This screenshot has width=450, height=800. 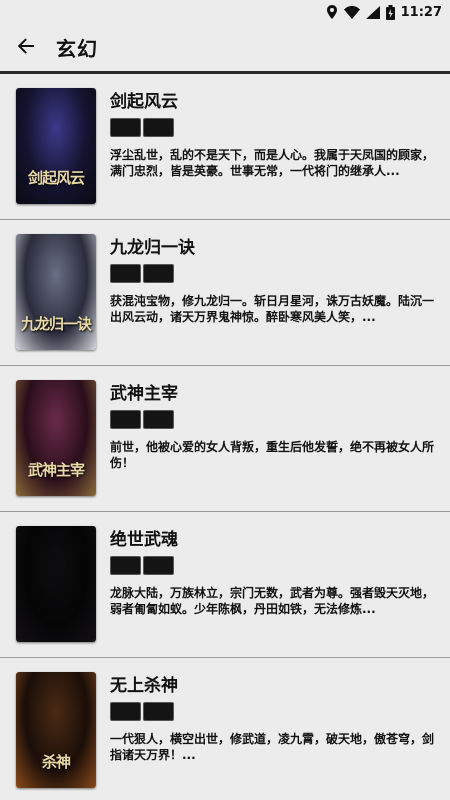 I want to click on book-title: 武神主宰, so click(x=144, y=394).